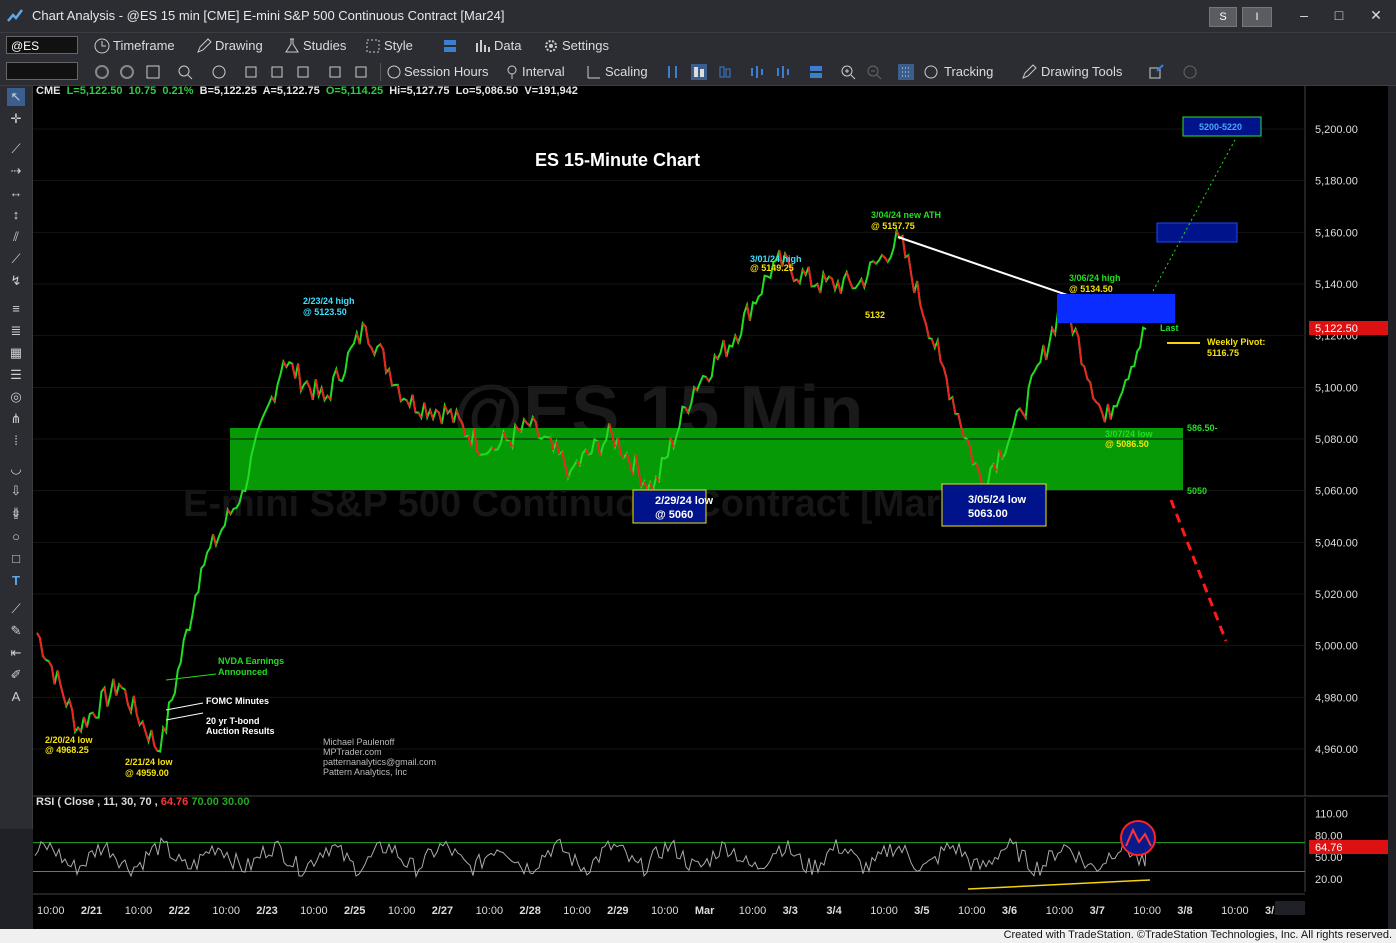 This screenshot has height=943, width=1396. What do you see at coordinates (1304, 15) in the screenshot?
I see `minimize-button: –` at bounding box center [1304, 15].